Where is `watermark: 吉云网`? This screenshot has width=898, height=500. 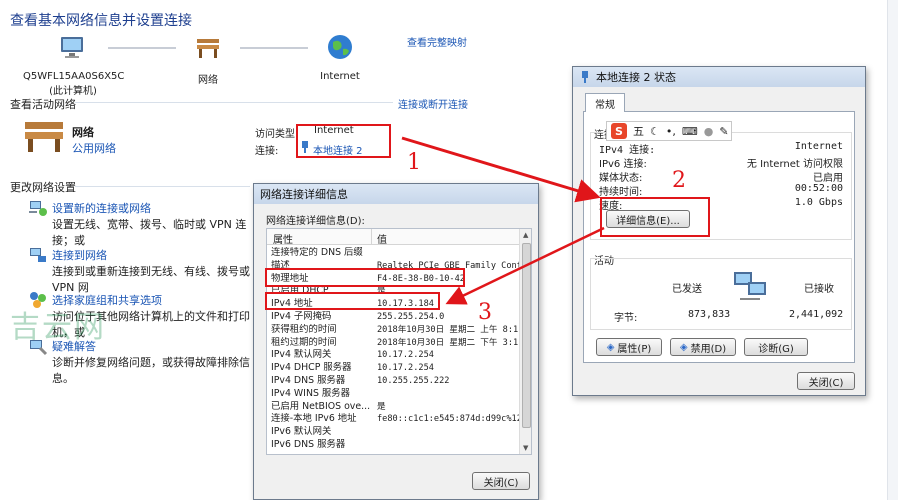
watermark: 吉云网 is located at coordinates (58, 327).